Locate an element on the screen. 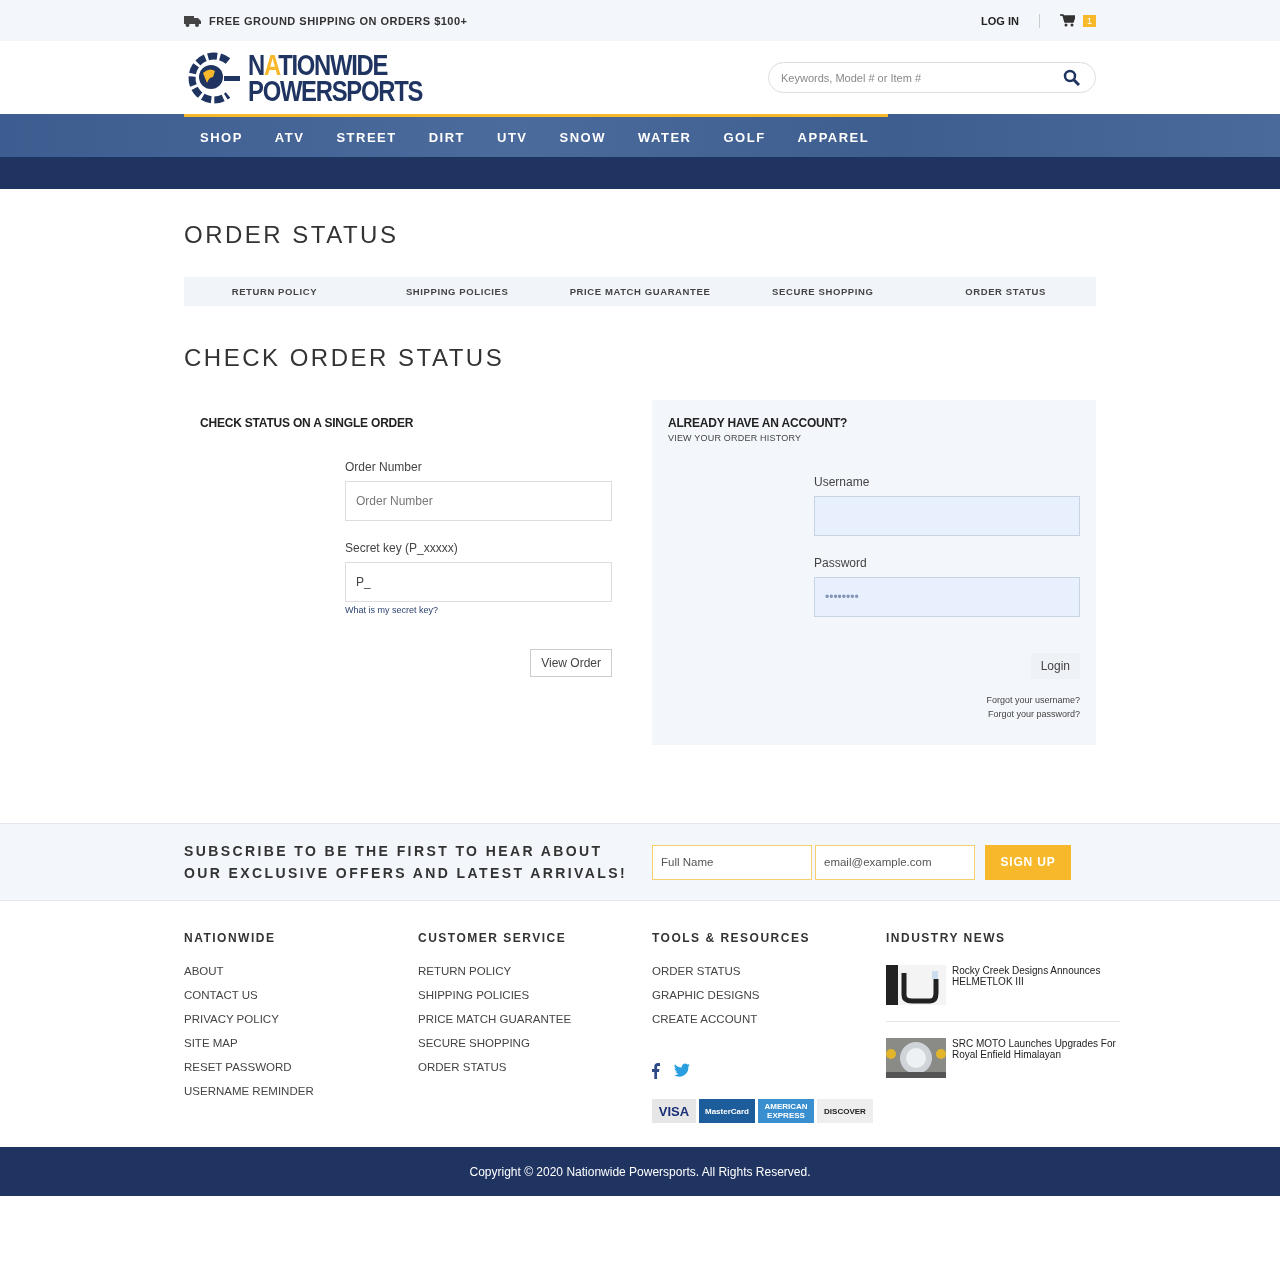 This screenshot has width=1280, height=1280. logo-text: NATIONWIDE POWERSPORTS is located at coordinates (335, 77).